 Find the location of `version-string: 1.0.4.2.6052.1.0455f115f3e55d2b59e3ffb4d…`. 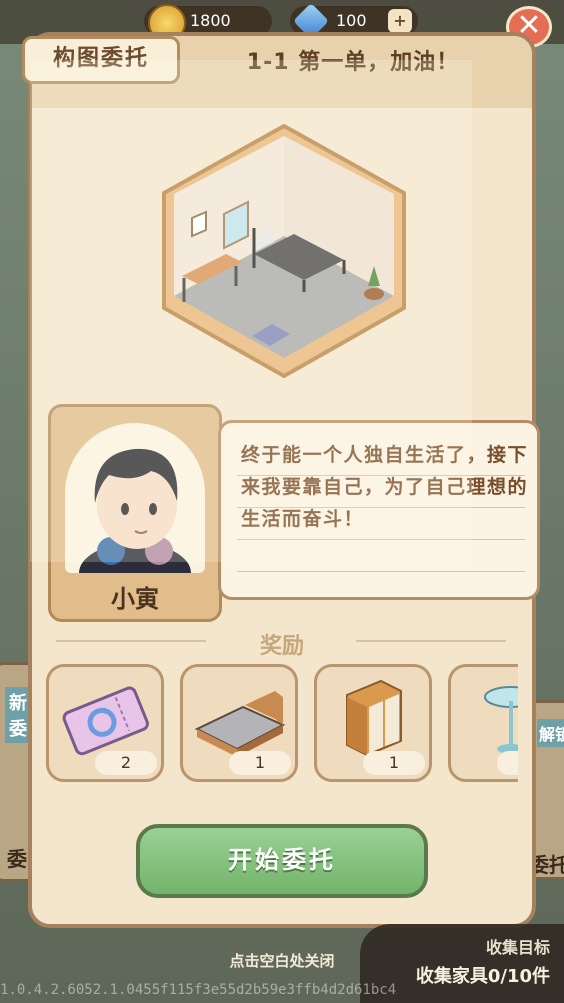

version-string: 1.0.4.2.6052.1.0455f115f3e55d2b59e3ffb4d… is located at coordinates (198, 990).